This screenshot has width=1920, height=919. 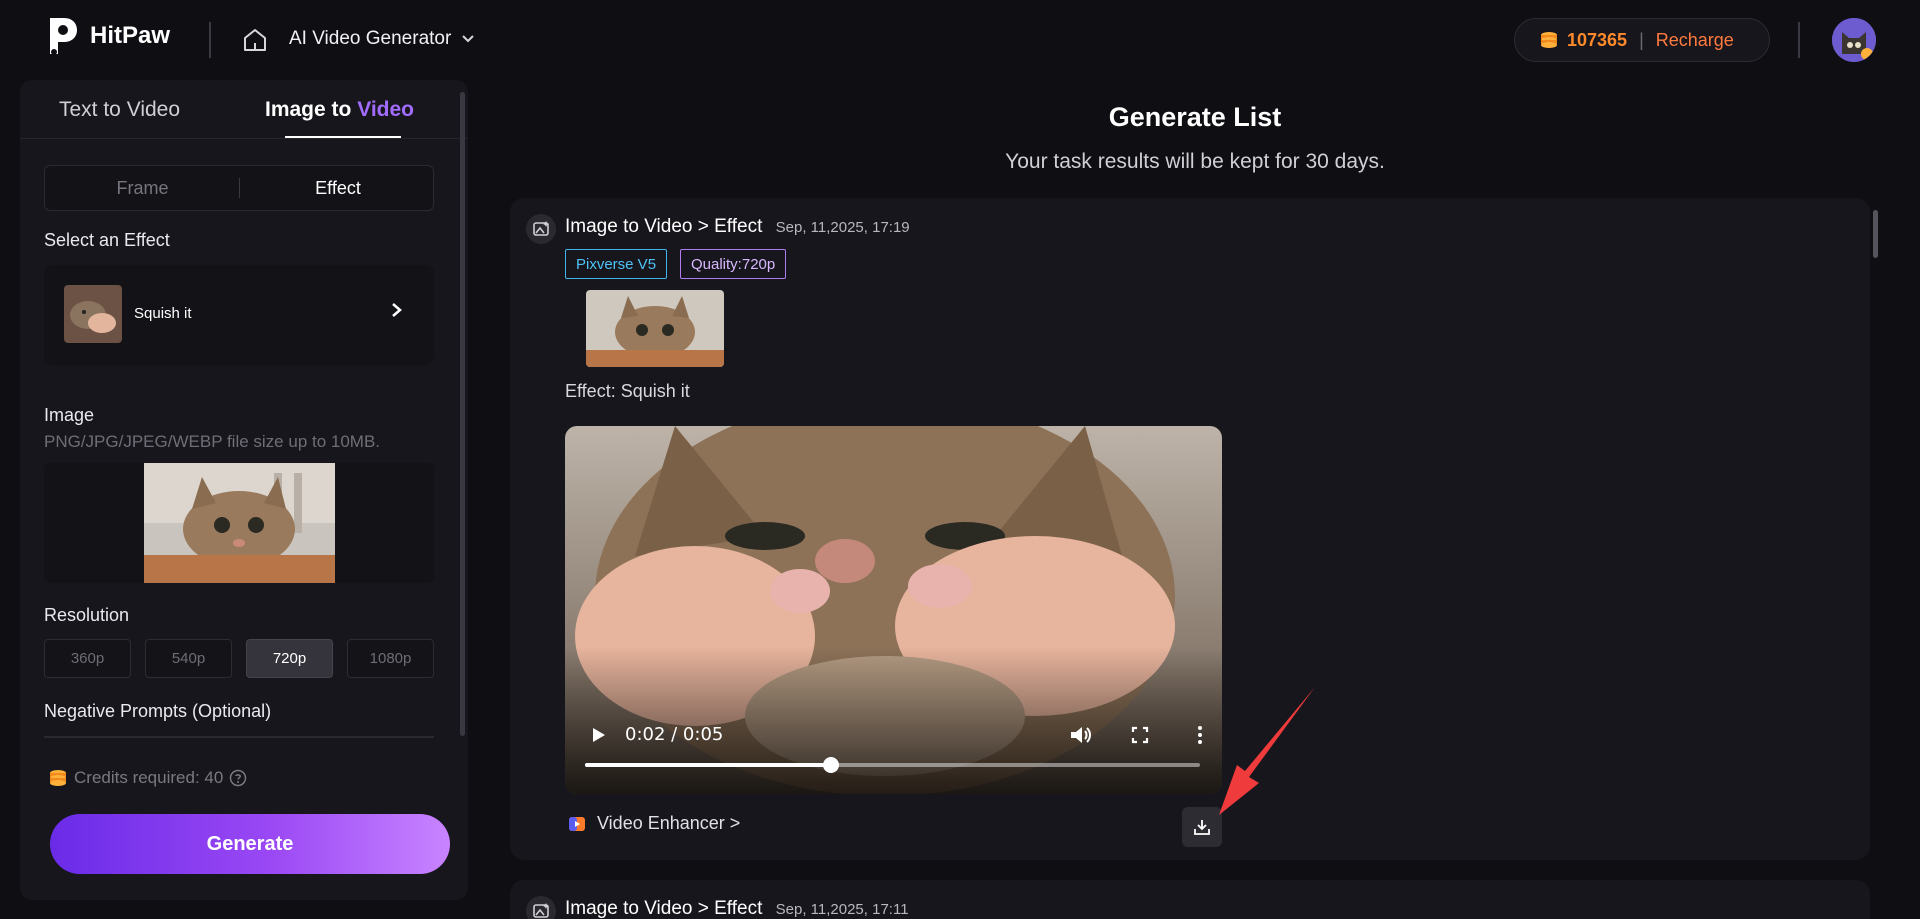 I want to click on avatar-cat-icon, so click(x=1854, y=40).